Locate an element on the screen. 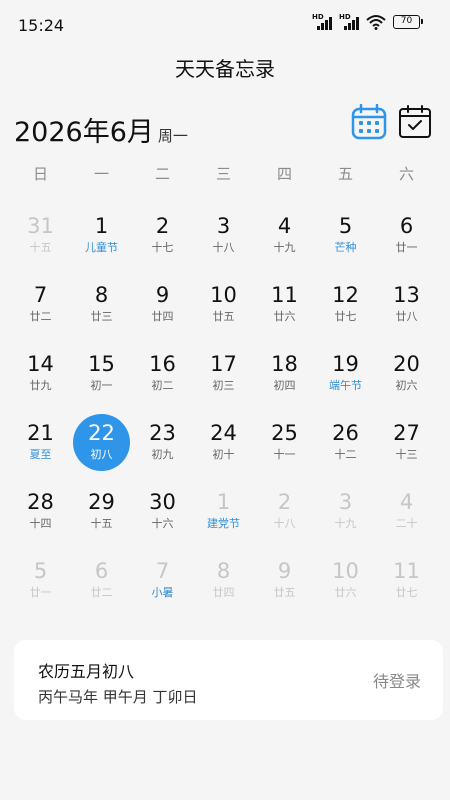  lunar-day-label: 初一 is located at coordinates (101, 385).